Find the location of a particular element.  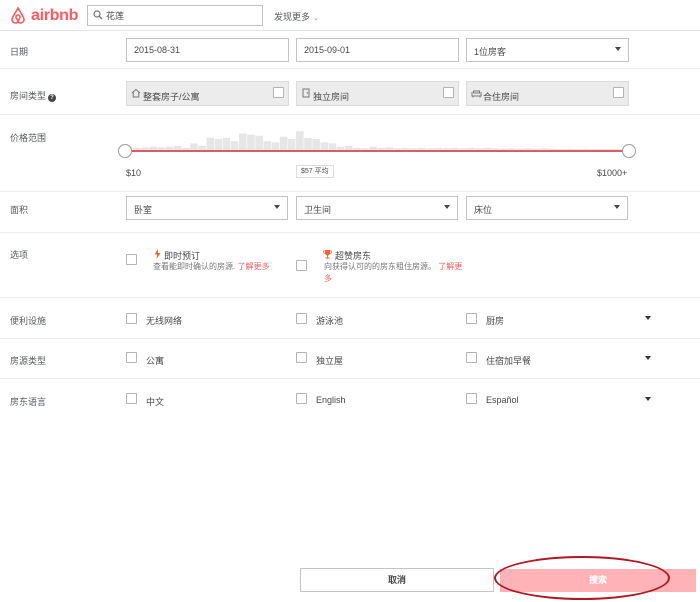

room-type-entire-home-label: 整套房子/公寓 is located at coordinates (171, 97).